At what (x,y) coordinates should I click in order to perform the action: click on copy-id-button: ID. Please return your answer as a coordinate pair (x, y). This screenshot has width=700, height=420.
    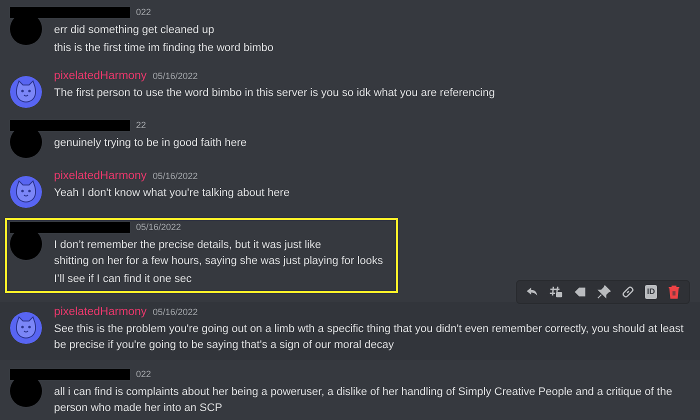
    Looking at the image, I should click on (651, 292).